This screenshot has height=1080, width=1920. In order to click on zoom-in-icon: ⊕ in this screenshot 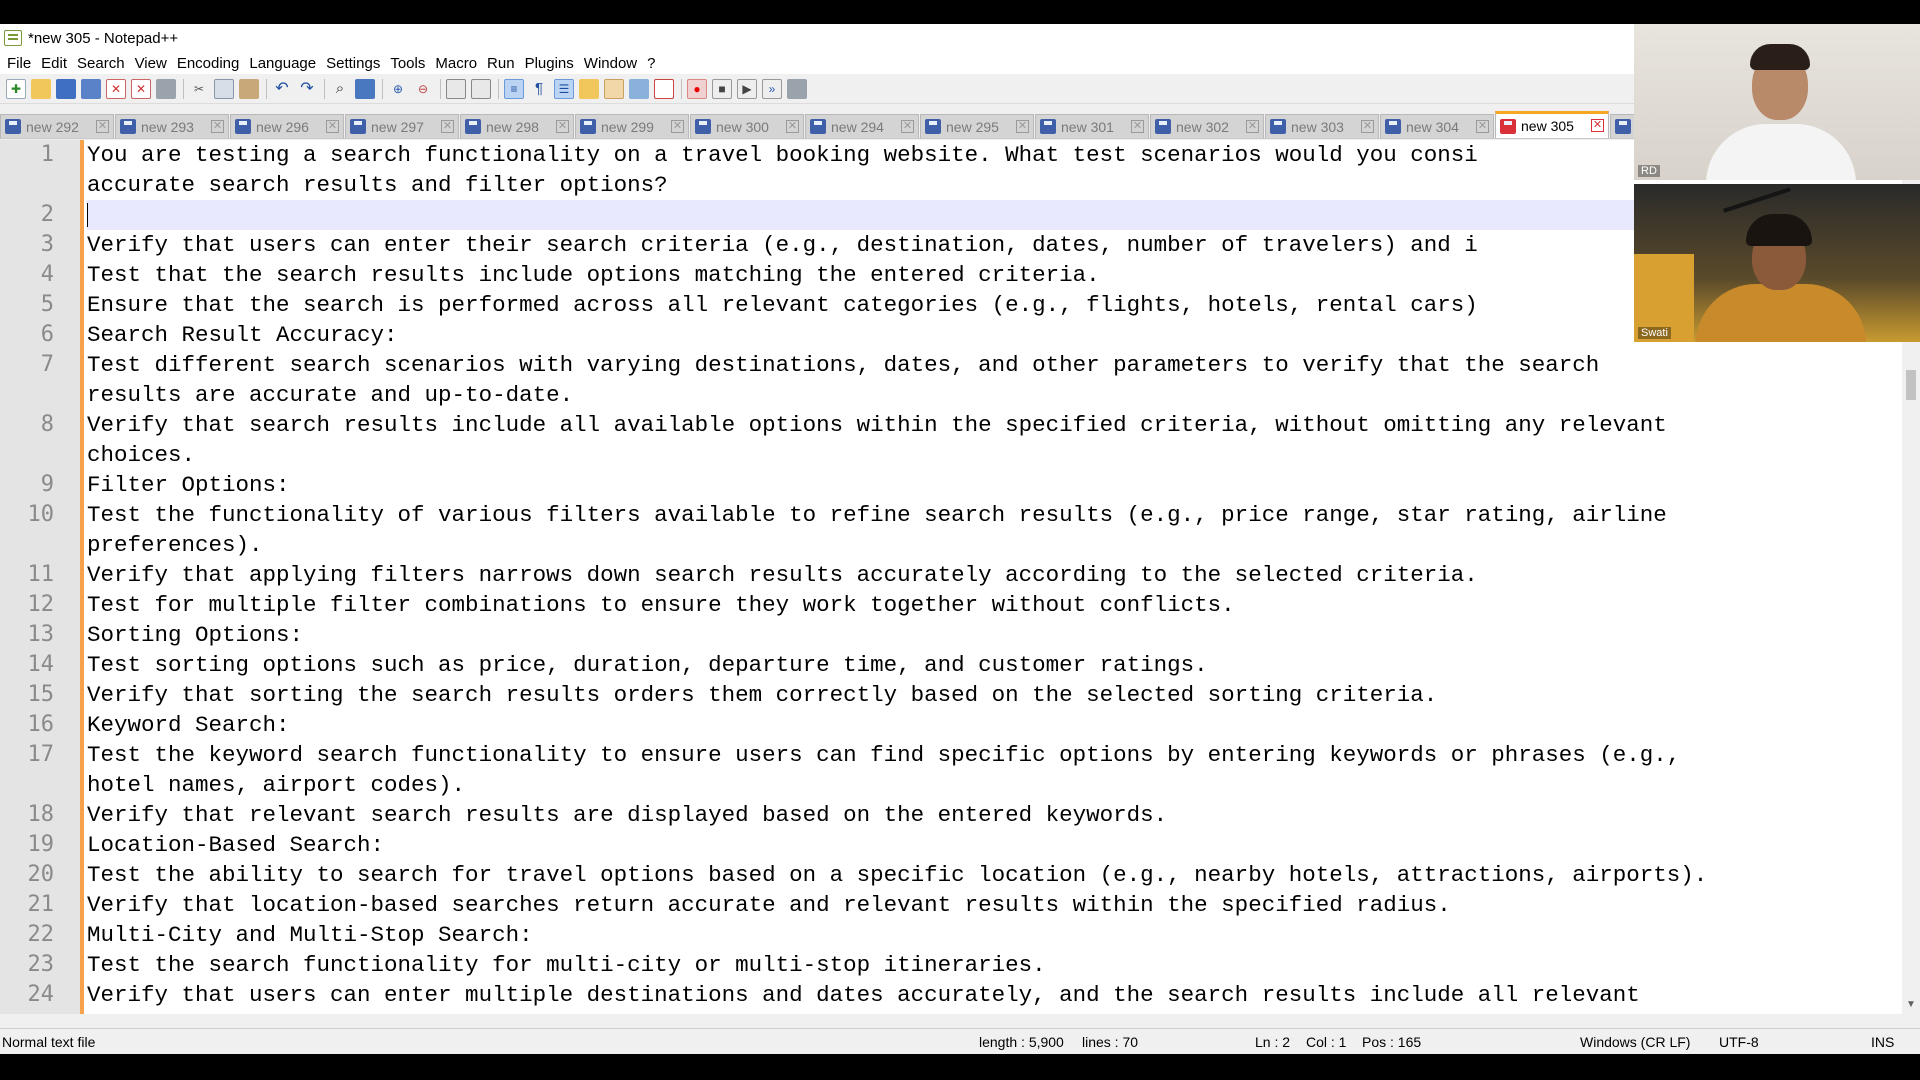, I will do `click(398, 89)`.